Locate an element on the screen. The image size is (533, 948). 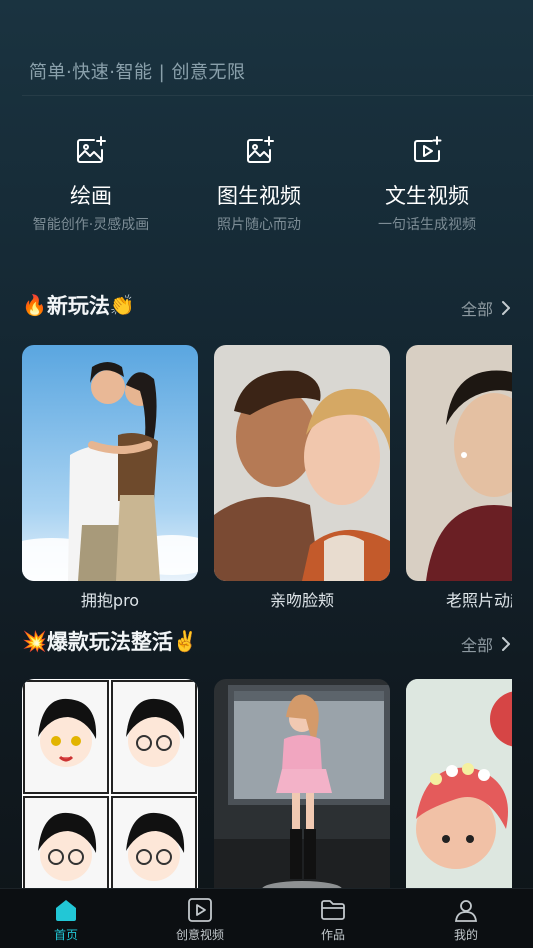
tool-text-to-video: 文生视频 一句话生成视频 is located at coordinates (427, 182).